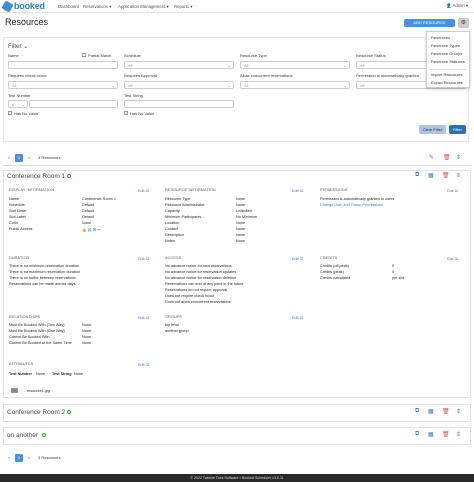 The height and width of the screenshot is (482, 474). I want to click on calendar-icon: ▤, so click(90, 230).